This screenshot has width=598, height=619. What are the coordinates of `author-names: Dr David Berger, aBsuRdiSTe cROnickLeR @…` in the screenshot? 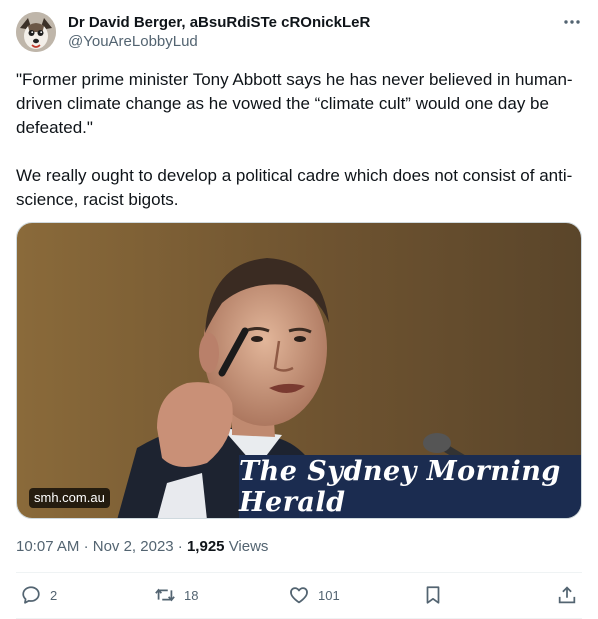 It's located at (219, 32).